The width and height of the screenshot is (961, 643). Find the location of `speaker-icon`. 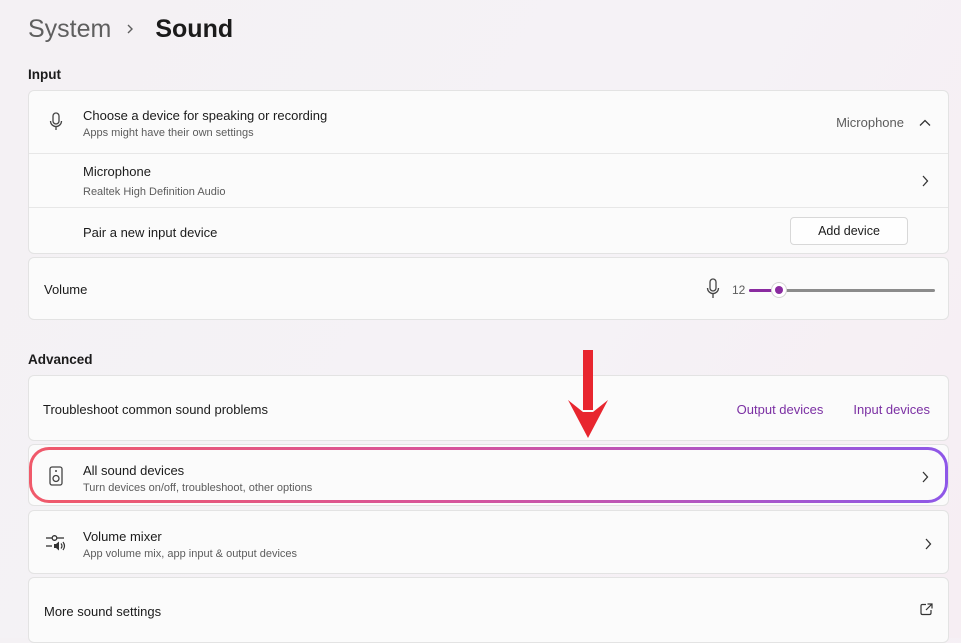

speaker-icon is located at coordinates (56, 476).